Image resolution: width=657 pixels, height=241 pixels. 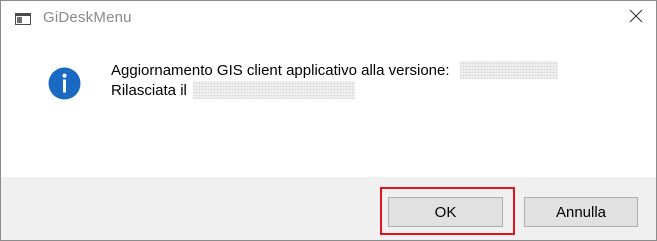 What do you see at coordinates (581, 212) in the screenshot?
I see `cancel-button: Annulla` at bounding box center [581, 212].